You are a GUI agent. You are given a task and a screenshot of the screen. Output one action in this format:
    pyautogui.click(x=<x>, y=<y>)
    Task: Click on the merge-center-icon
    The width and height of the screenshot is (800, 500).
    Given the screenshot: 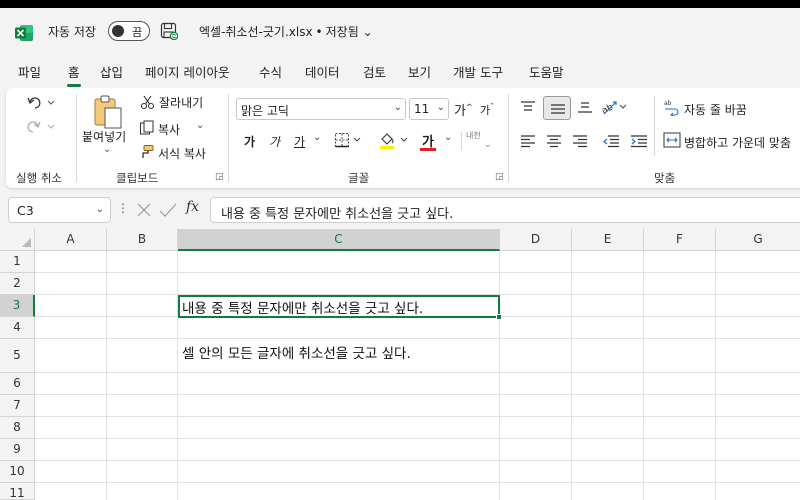 What is the action you would take?
    pyautogui.click(x=672, y=140)
    